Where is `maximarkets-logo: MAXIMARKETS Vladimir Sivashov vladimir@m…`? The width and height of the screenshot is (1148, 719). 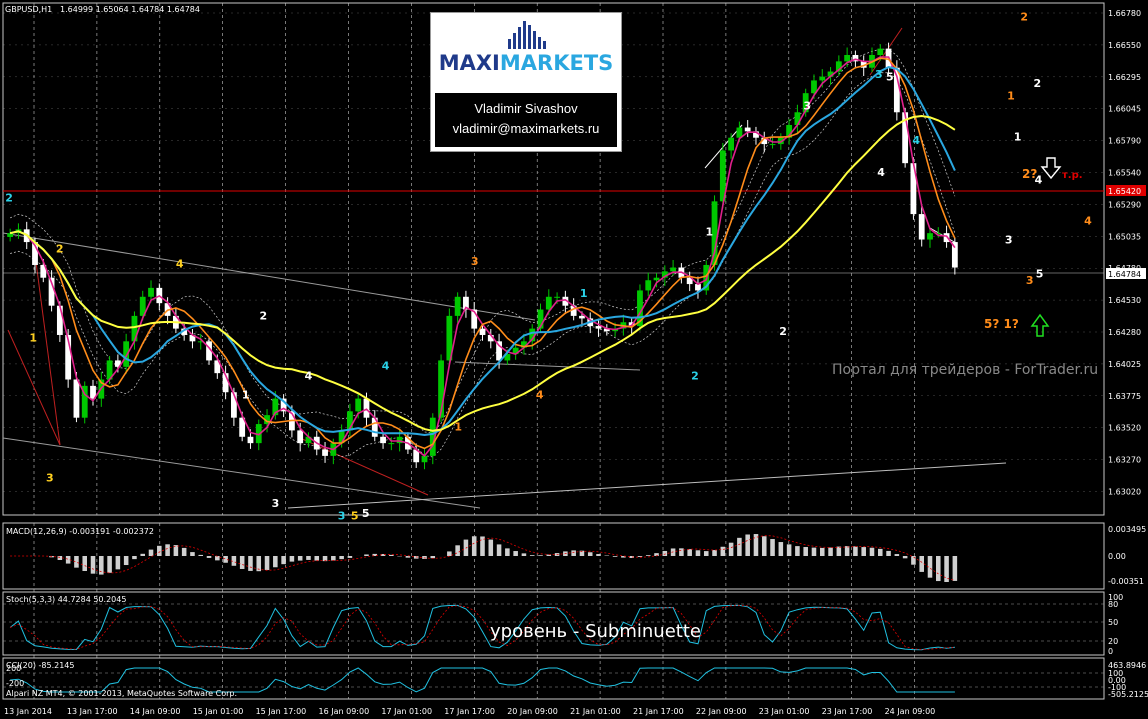 maximarkets-logo: MAXIMARKETS Vladimir Sivashov vladimir@m… is located at coordinates (526, 82).